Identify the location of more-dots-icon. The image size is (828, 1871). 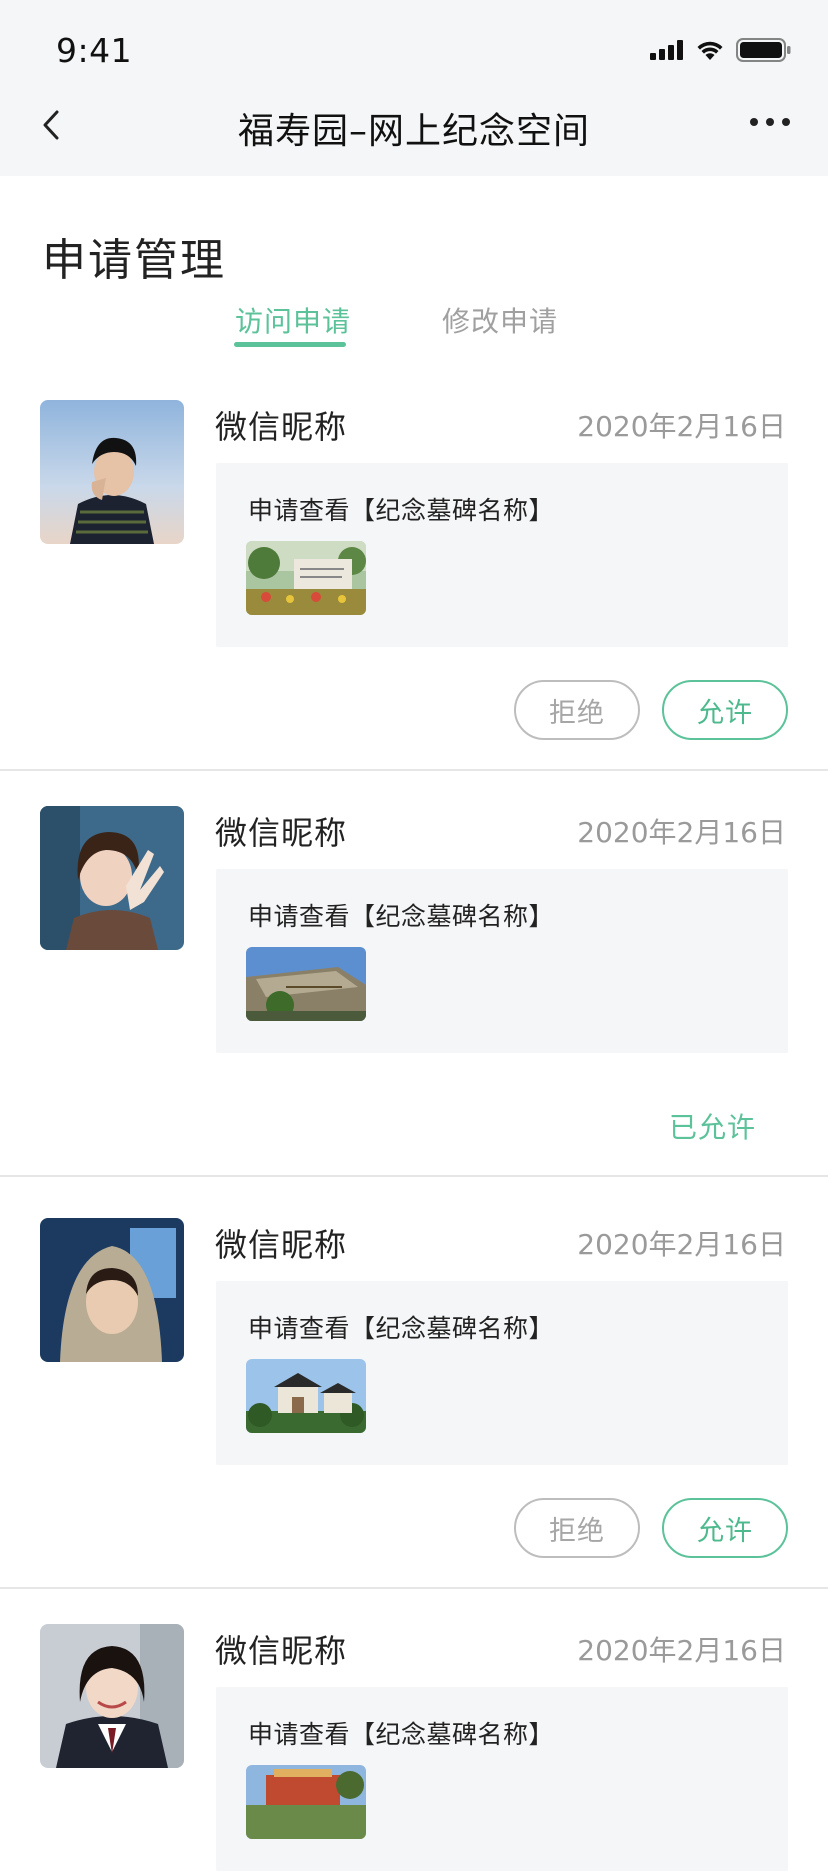
(770, 122).